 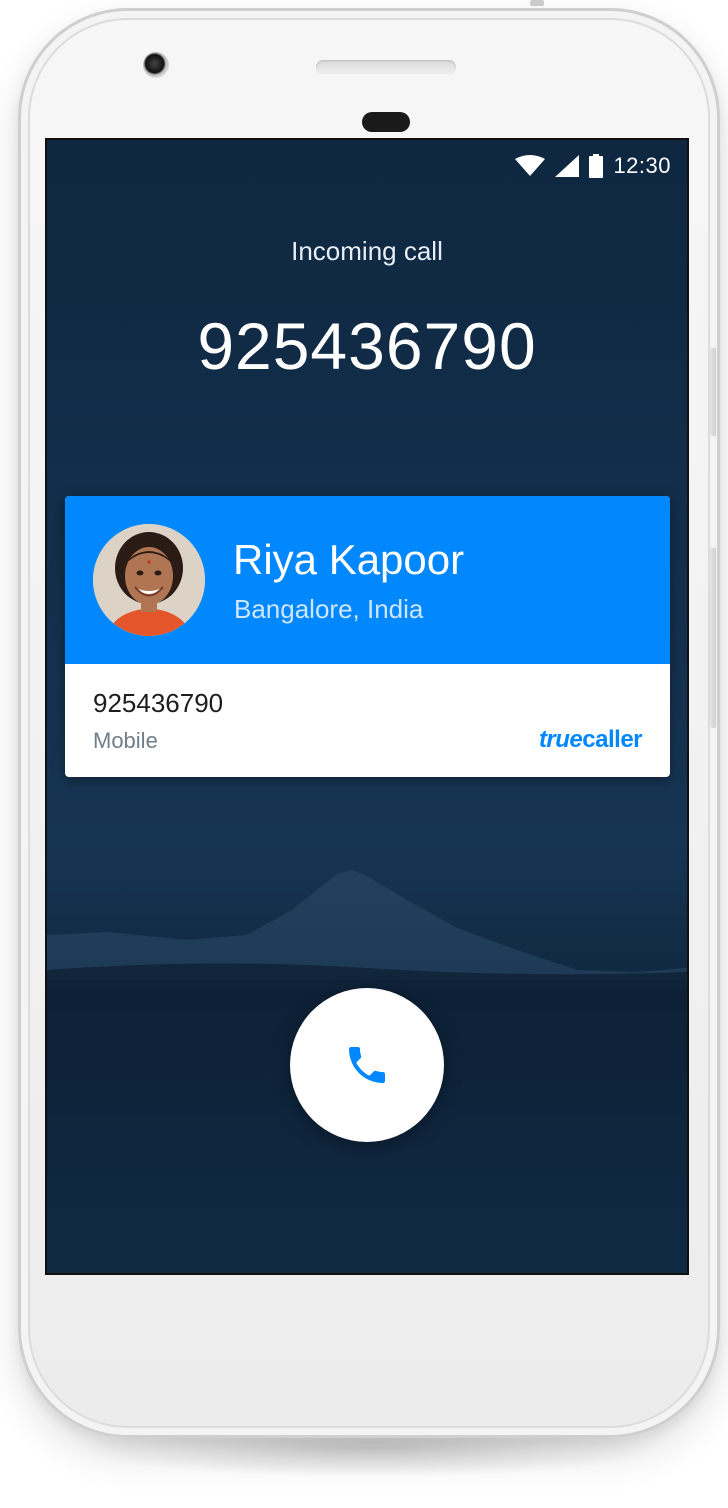 I want to click on earpiece, so click(x=386, y=122).